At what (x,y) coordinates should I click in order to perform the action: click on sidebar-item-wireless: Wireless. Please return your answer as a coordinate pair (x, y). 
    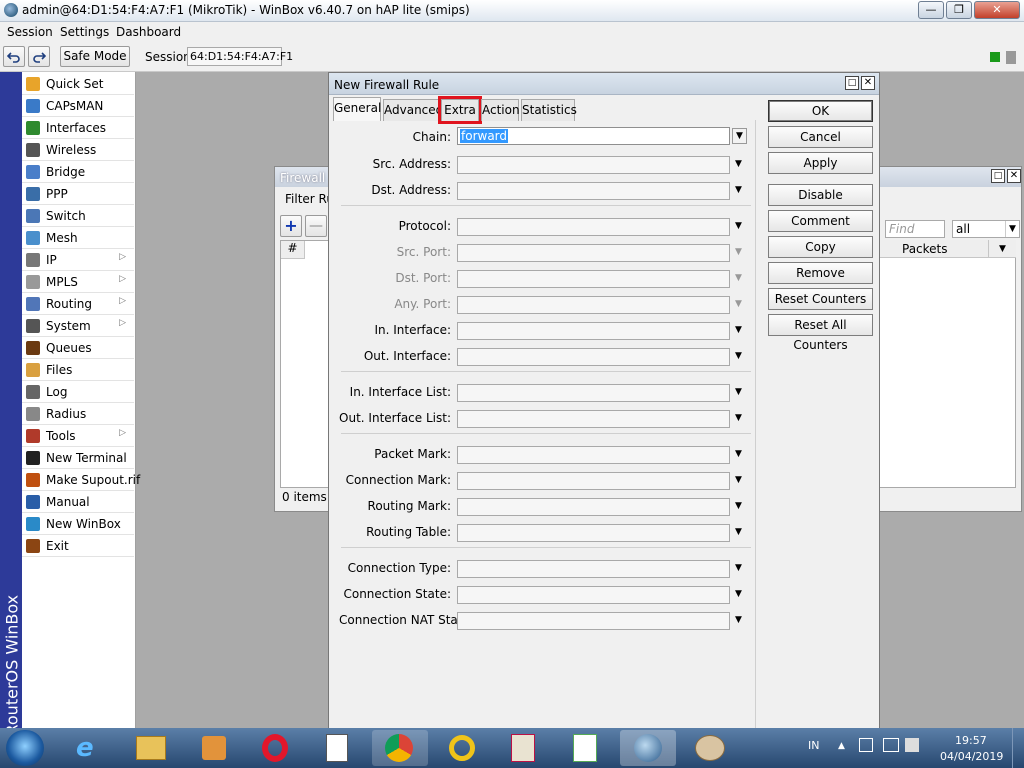
    Looking at the image, I should click on (78, 150).